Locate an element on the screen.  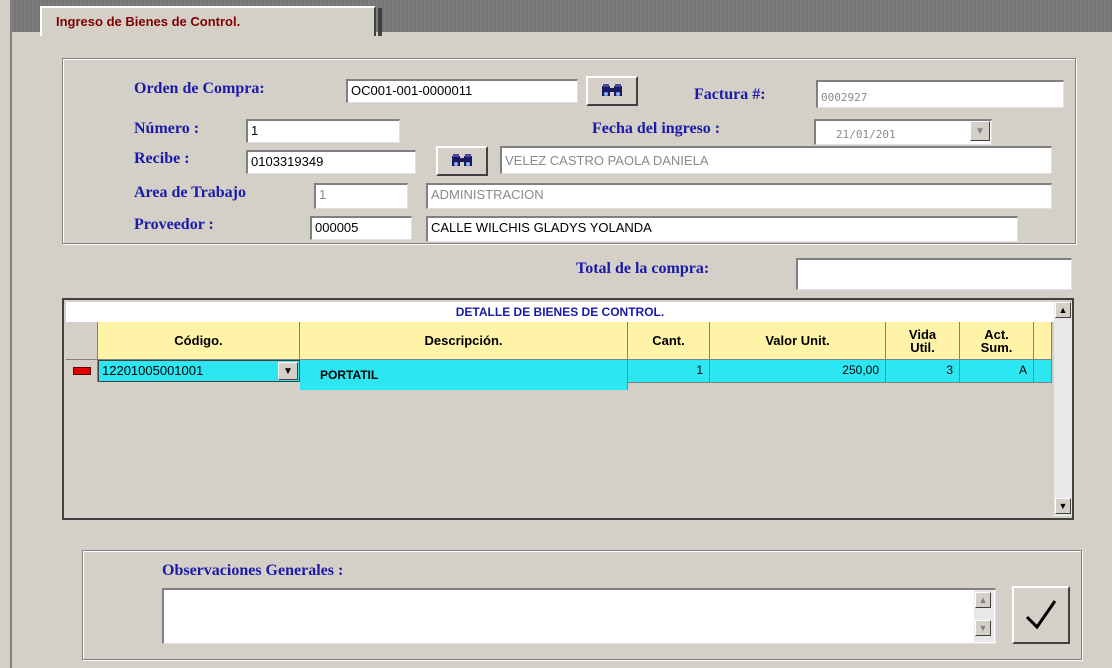
valor-value: 250,00 is located at coordinates (860, 370).